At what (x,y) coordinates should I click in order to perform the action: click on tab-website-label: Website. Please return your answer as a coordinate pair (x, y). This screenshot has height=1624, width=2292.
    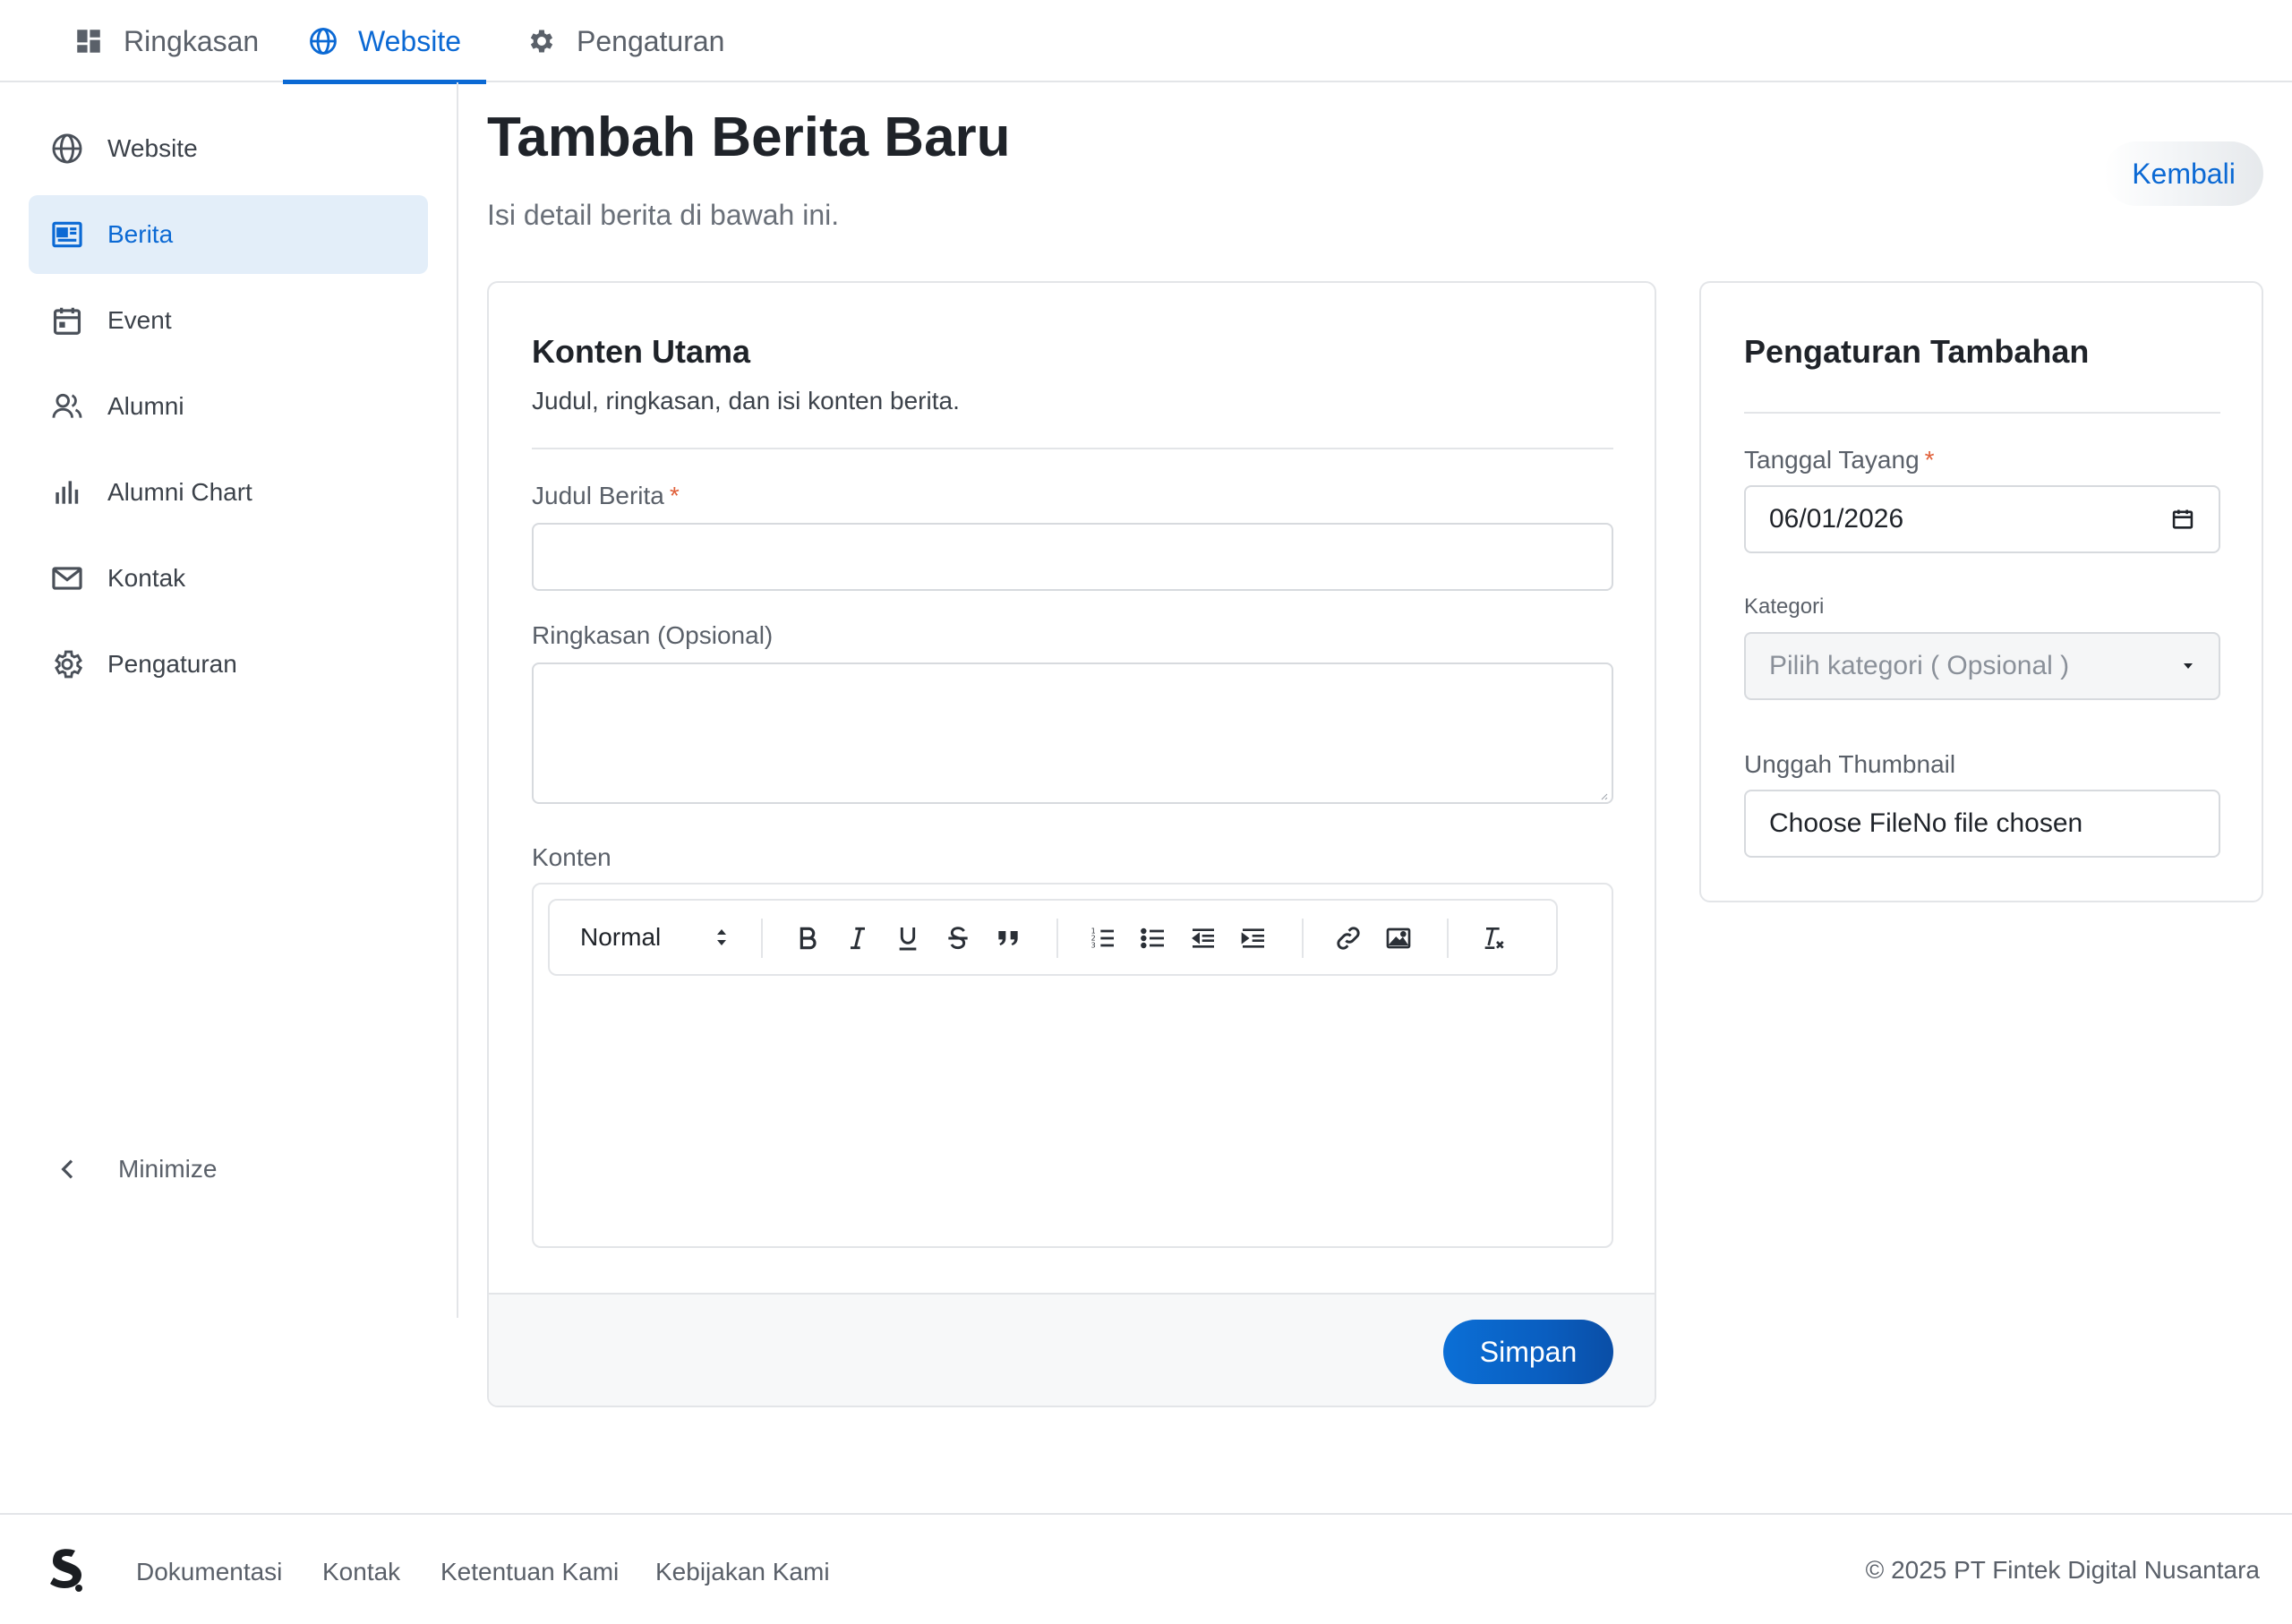
    Looking at the image, I should click on (410, 40).